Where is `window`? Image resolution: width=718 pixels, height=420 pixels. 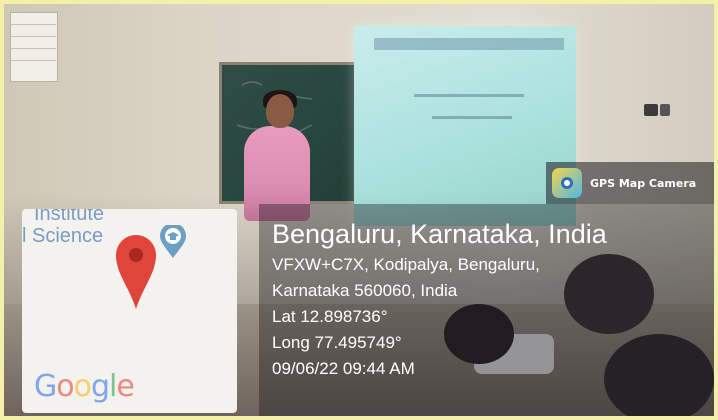 window is located at coordinates (34, 47).